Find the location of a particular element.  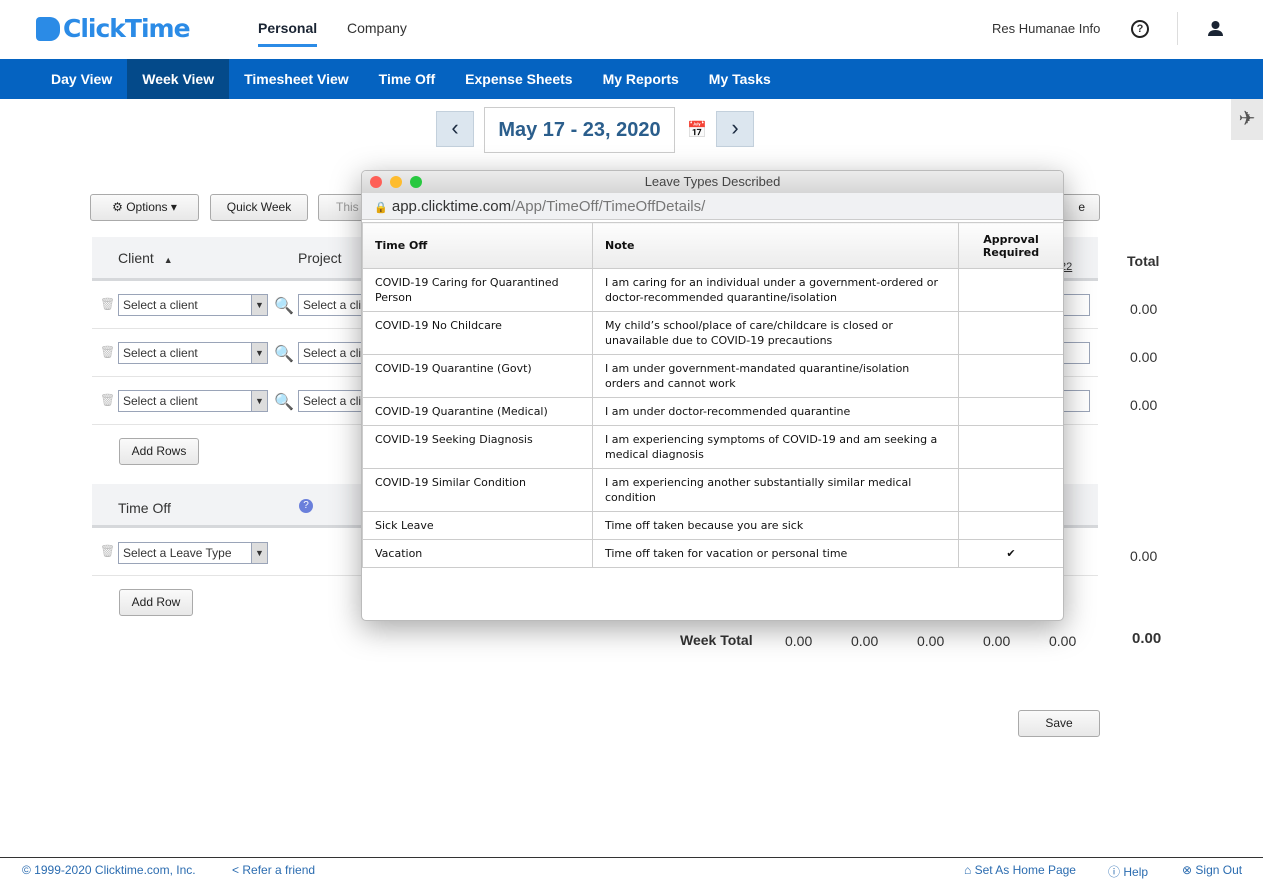

leave-type-name: COVID-19 Caring for Quarantined Person is located at coordinates (477, 290).